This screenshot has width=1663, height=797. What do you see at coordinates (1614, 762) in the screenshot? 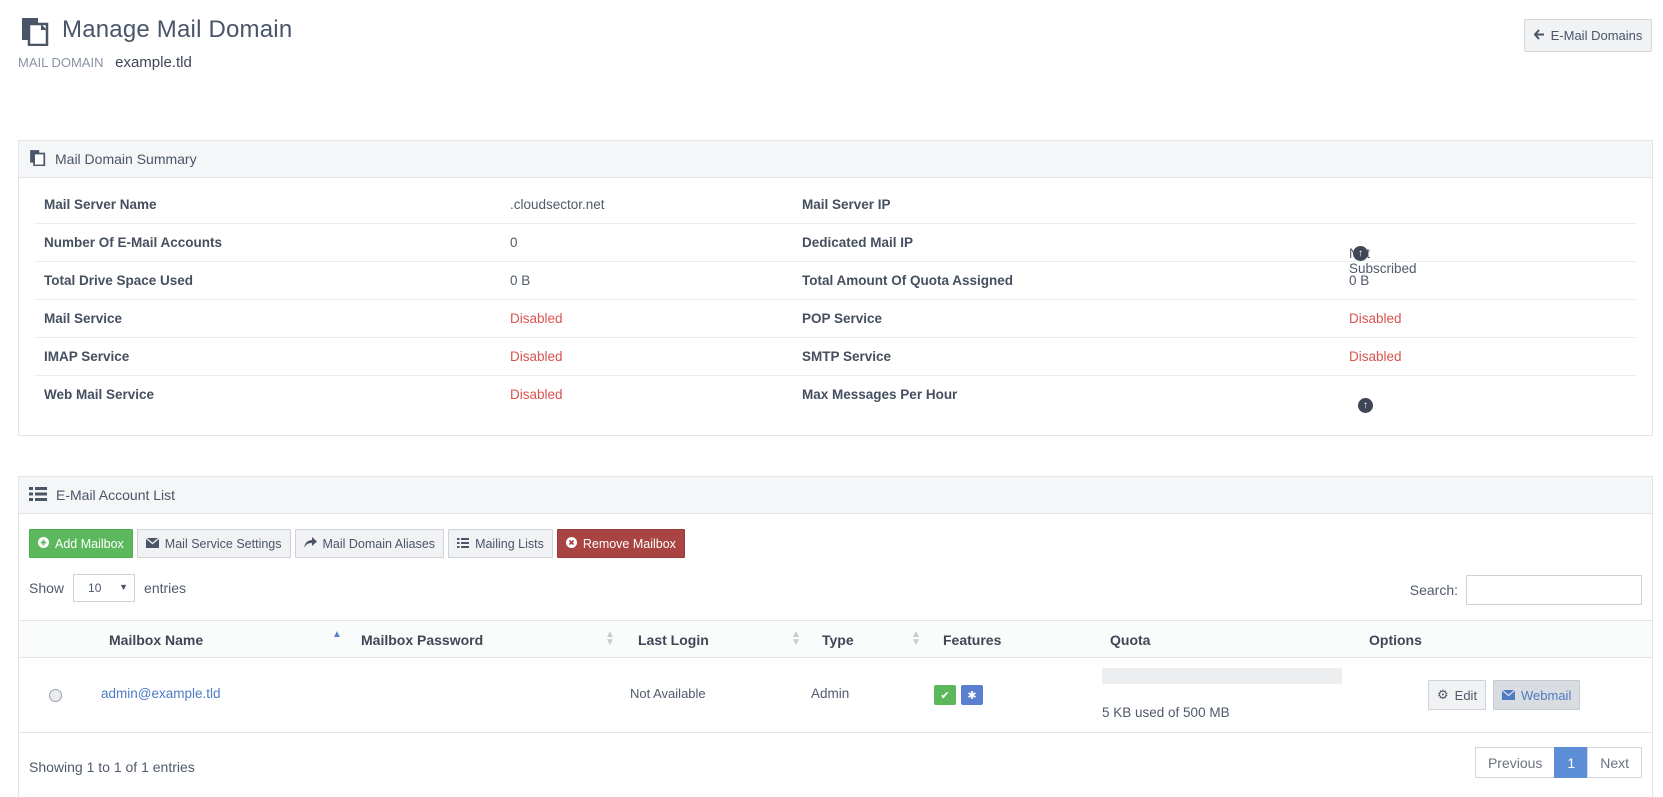
I see `next-page-button: Next` at bounding box center [1614, 762].